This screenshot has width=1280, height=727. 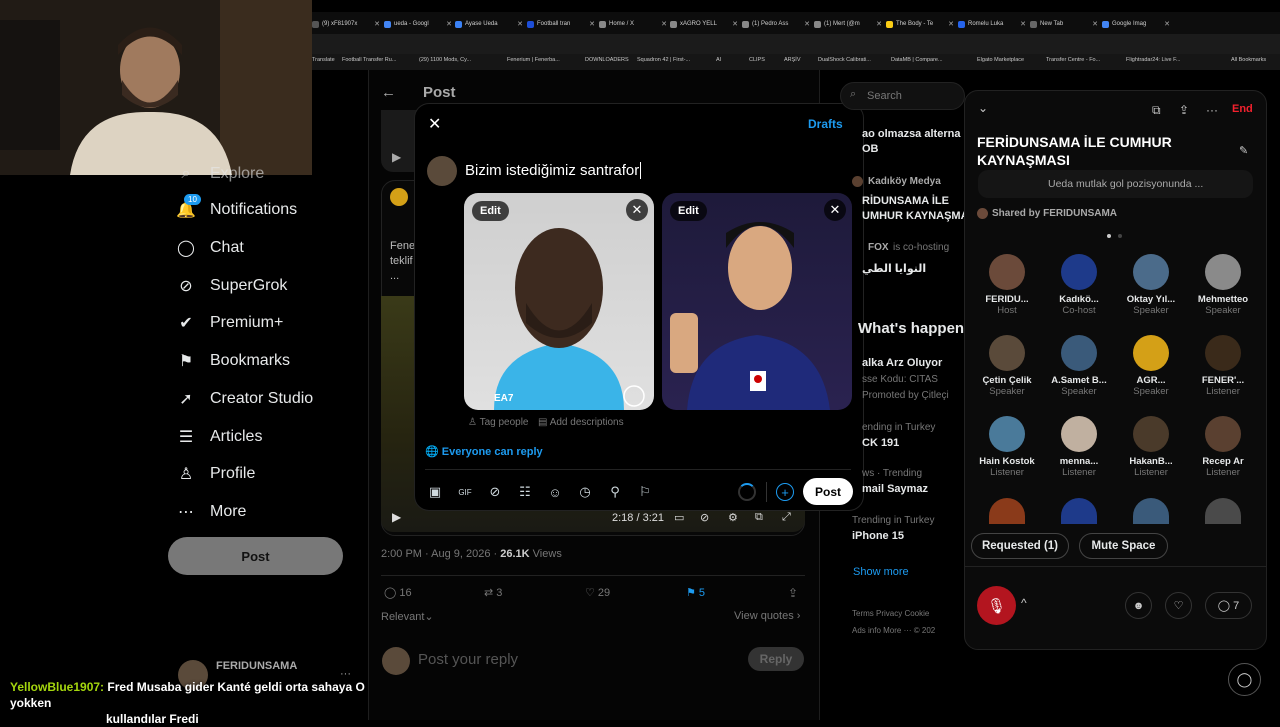 What do you see at coordinates (216, 474) in the screenshot?
I see `sidebar-item-profile: ♙ Profile` at bounding box center [216, 474].